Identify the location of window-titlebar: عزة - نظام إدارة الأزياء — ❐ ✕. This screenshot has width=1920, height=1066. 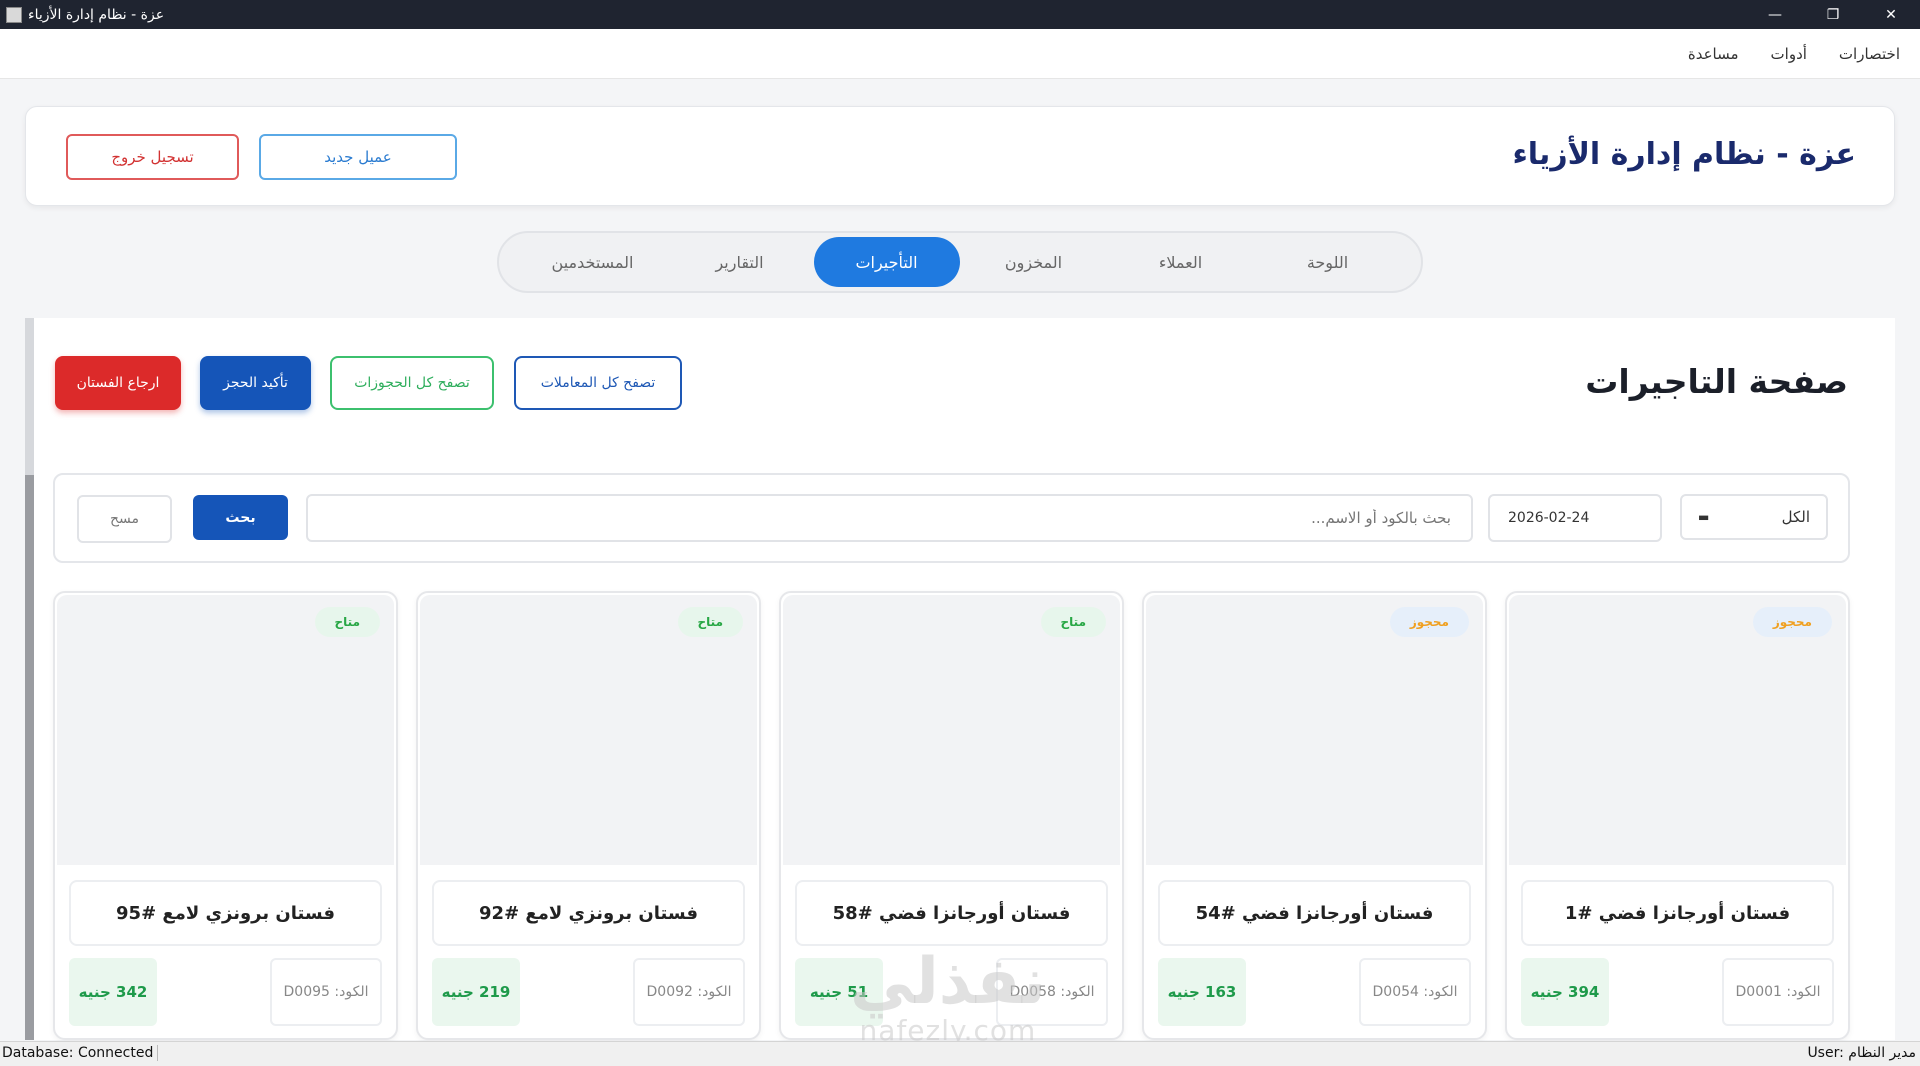
(960, 14).